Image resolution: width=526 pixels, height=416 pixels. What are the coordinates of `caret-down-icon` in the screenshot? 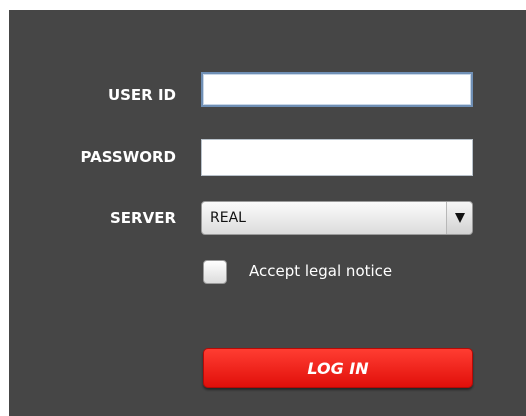 It's located at (459, 218).